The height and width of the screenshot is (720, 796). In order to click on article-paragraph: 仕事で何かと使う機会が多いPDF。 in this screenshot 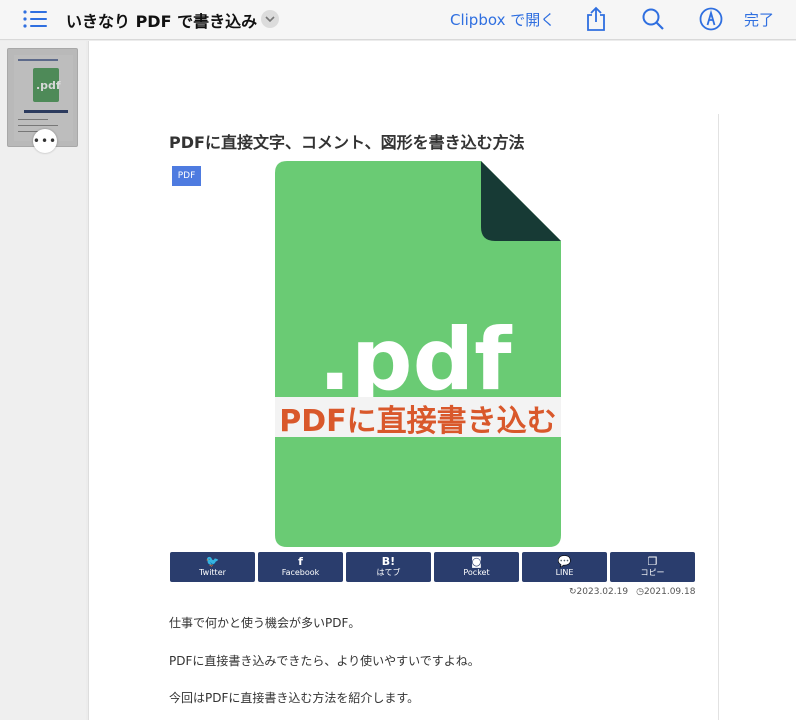, I will do `click(265, 623)`.